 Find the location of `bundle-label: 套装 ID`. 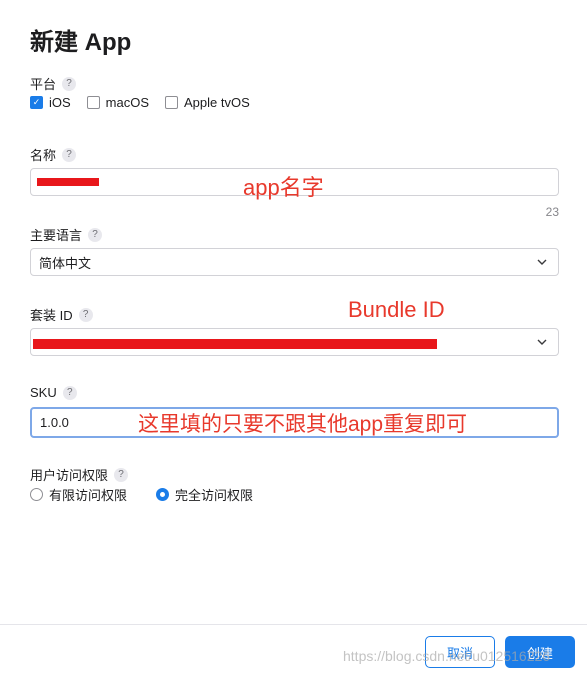

bundle-label: 套装 ID is located at coordinates (51, 315).